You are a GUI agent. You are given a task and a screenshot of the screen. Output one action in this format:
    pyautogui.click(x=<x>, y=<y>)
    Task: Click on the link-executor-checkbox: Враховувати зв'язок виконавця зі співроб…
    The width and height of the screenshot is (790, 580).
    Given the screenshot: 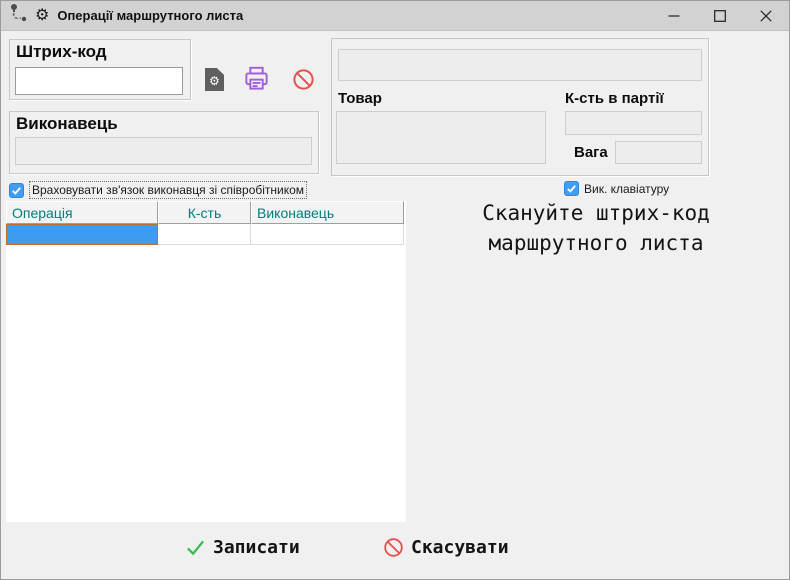 What is the action you would take?
    pyautogui.click(x=158, y=190)
    